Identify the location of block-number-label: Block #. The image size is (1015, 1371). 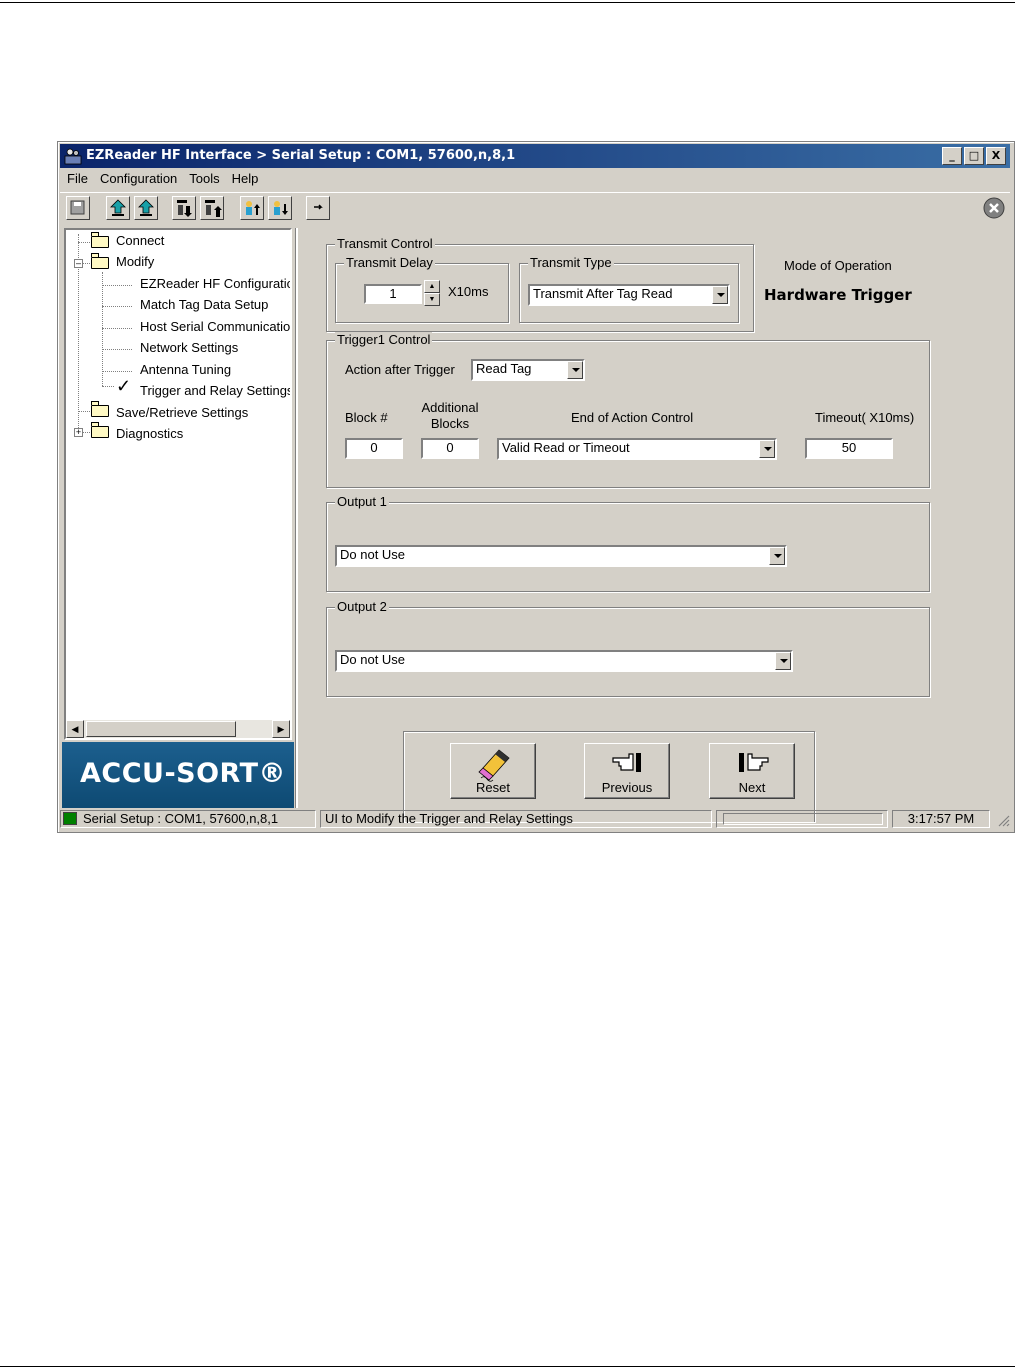
(366, 417).